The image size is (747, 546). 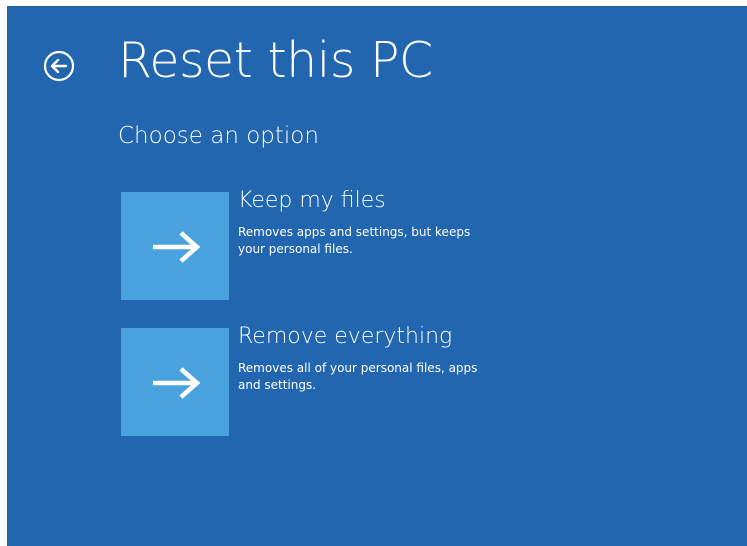 What do you see at coordinates (275, 60) in the screenshot?
I see `page-title: Reset this PC` at bounding box center [275, 60].